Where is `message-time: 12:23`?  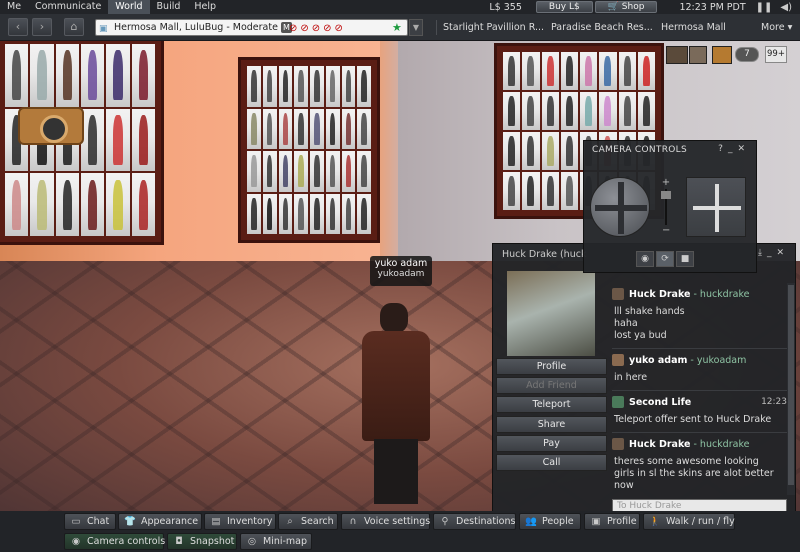 message-time: 12:23 is located at coordinates (774, 402).